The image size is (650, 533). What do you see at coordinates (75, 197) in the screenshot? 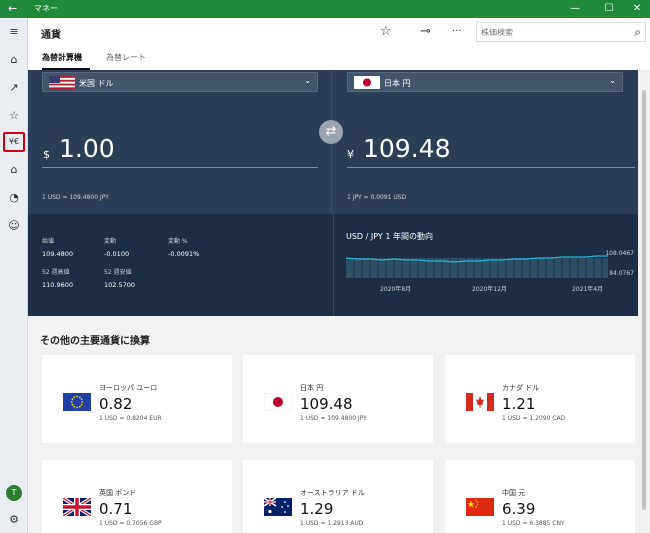
I see `from-rate: 1 USD = 109.4800 JPY` at bounding box center [75, 197].